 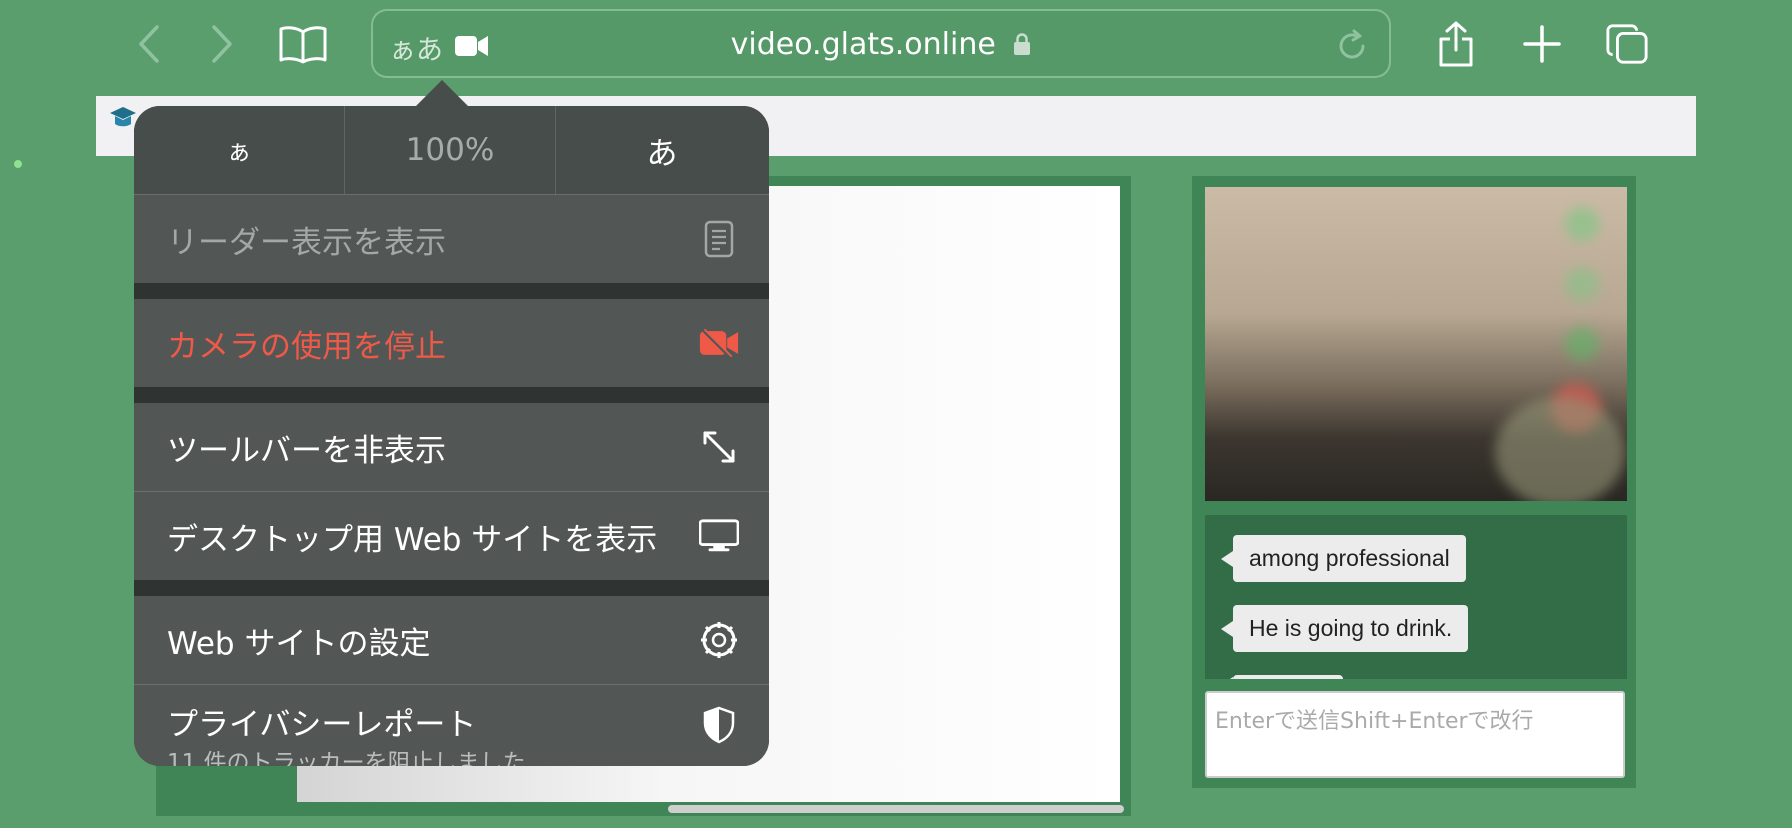 I want to click on menu-item-reader: リーダー表示を表示, so click(x=451, y=239).